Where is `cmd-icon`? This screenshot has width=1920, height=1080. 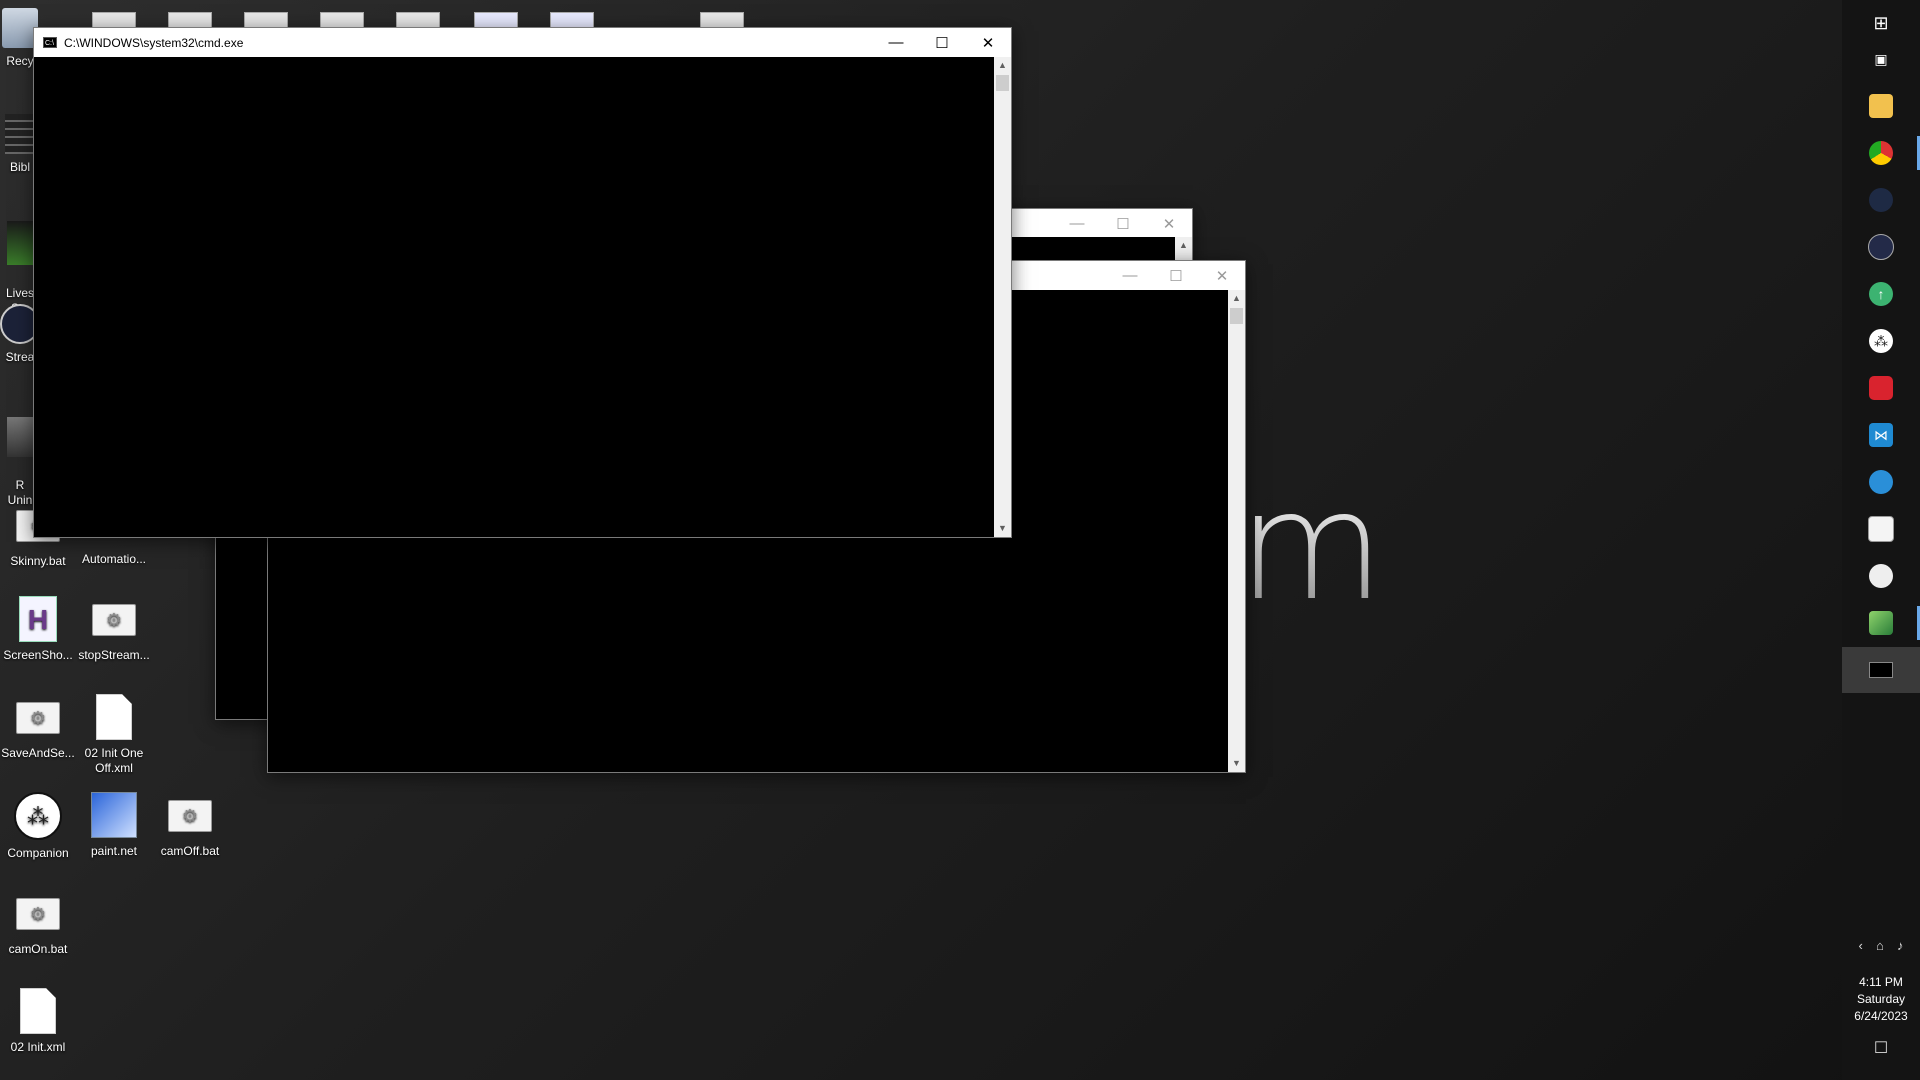 cmd-icon is located at coordinates (1881, 670).